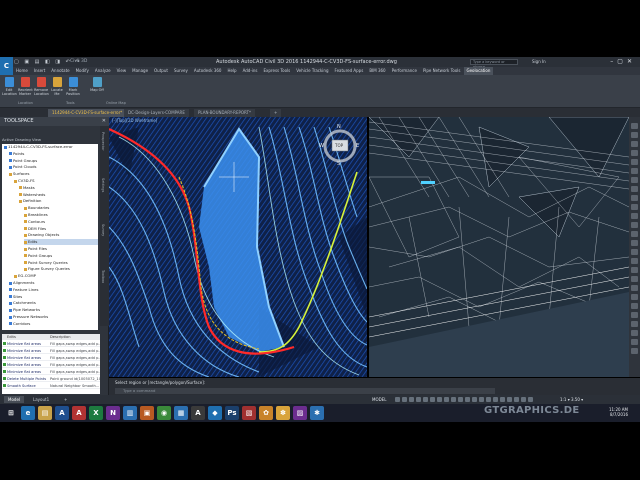  I want to click on viewcube-top-face: TOP, so click(339, 145).